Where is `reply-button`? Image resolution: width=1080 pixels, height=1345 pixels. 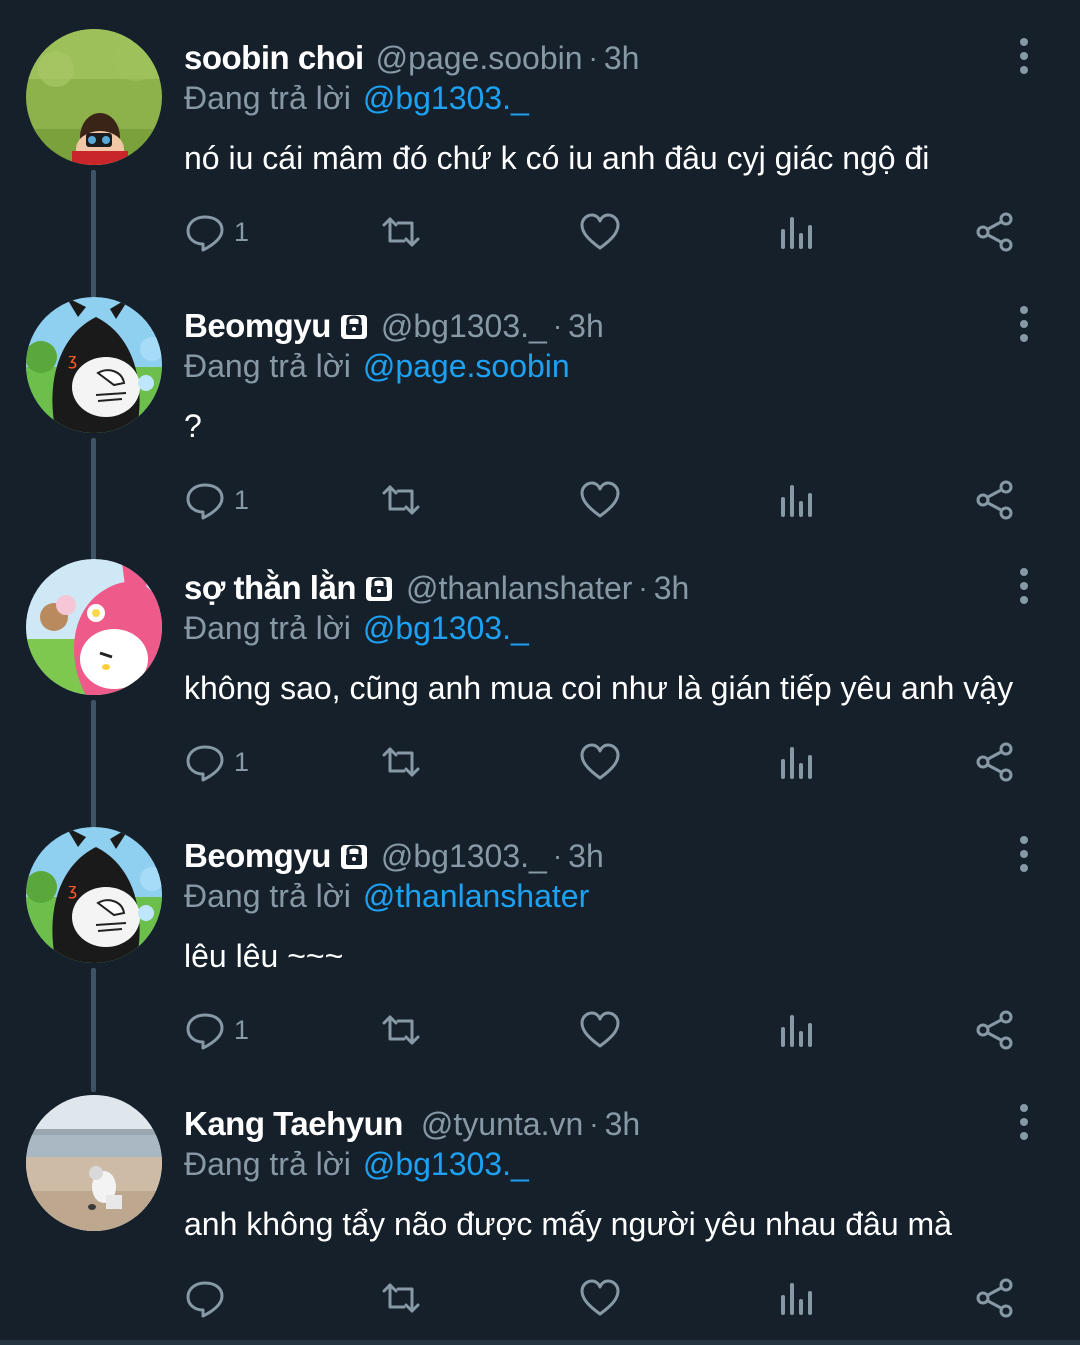
reply-button is located at coordinates (209, 1298).